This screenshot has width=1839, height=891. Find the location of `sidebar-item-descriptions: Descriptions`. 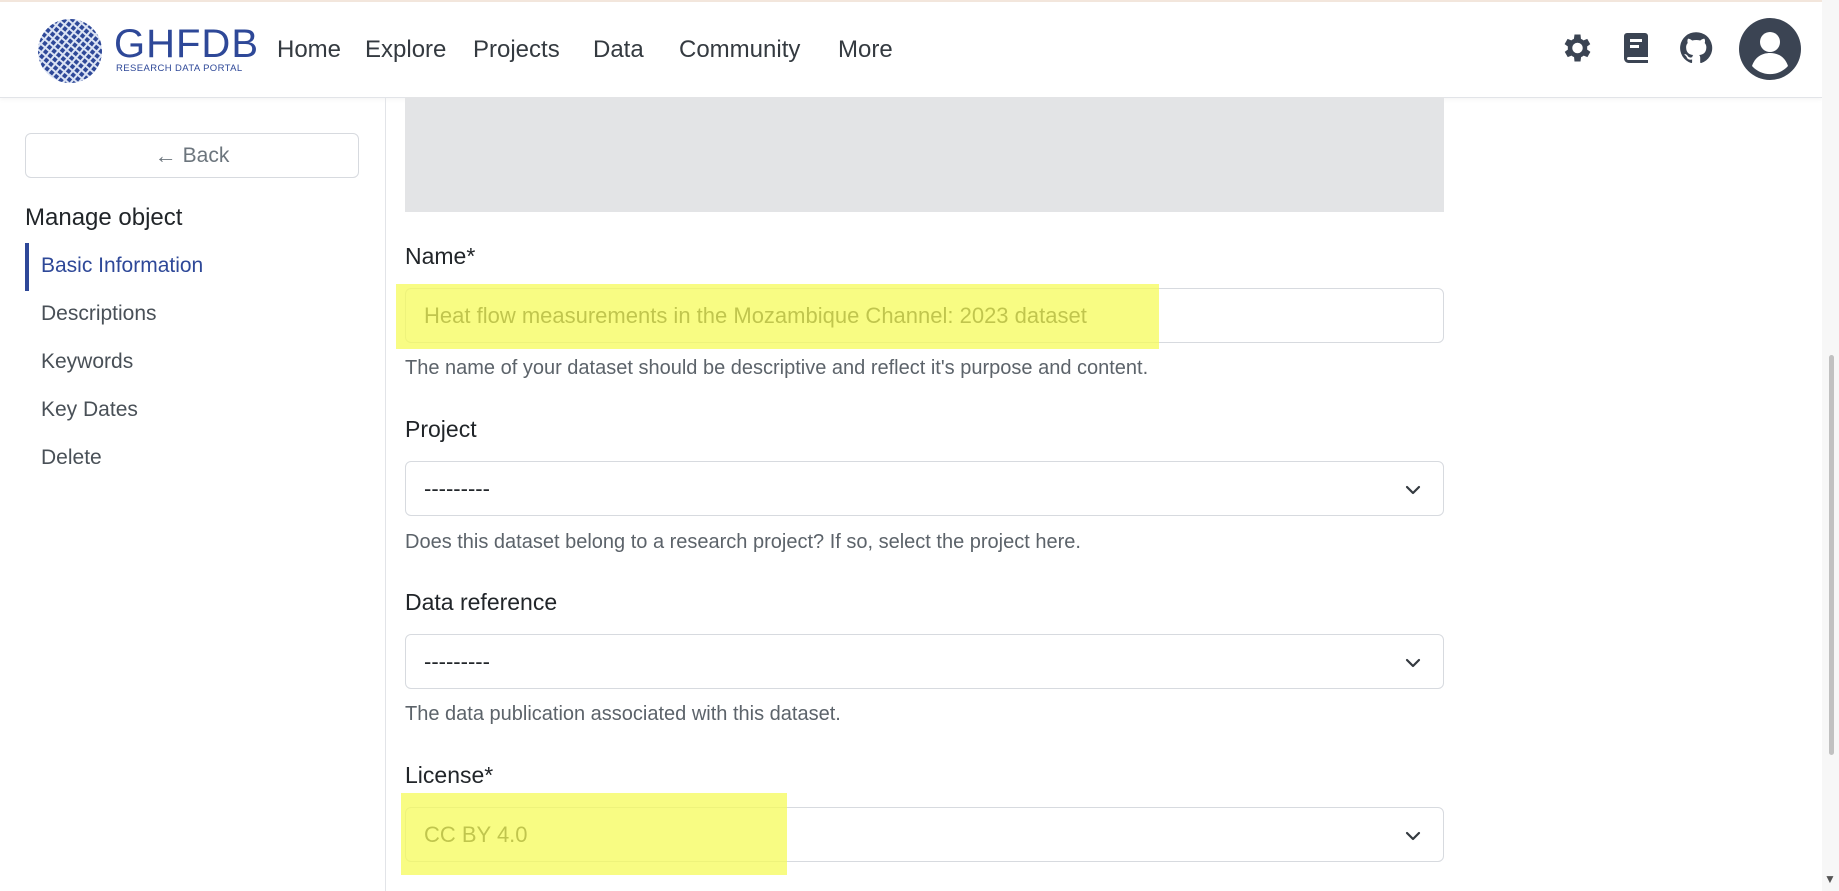

sidebar-item-descriptions: Descriptions is located at coordinates (99, 314).